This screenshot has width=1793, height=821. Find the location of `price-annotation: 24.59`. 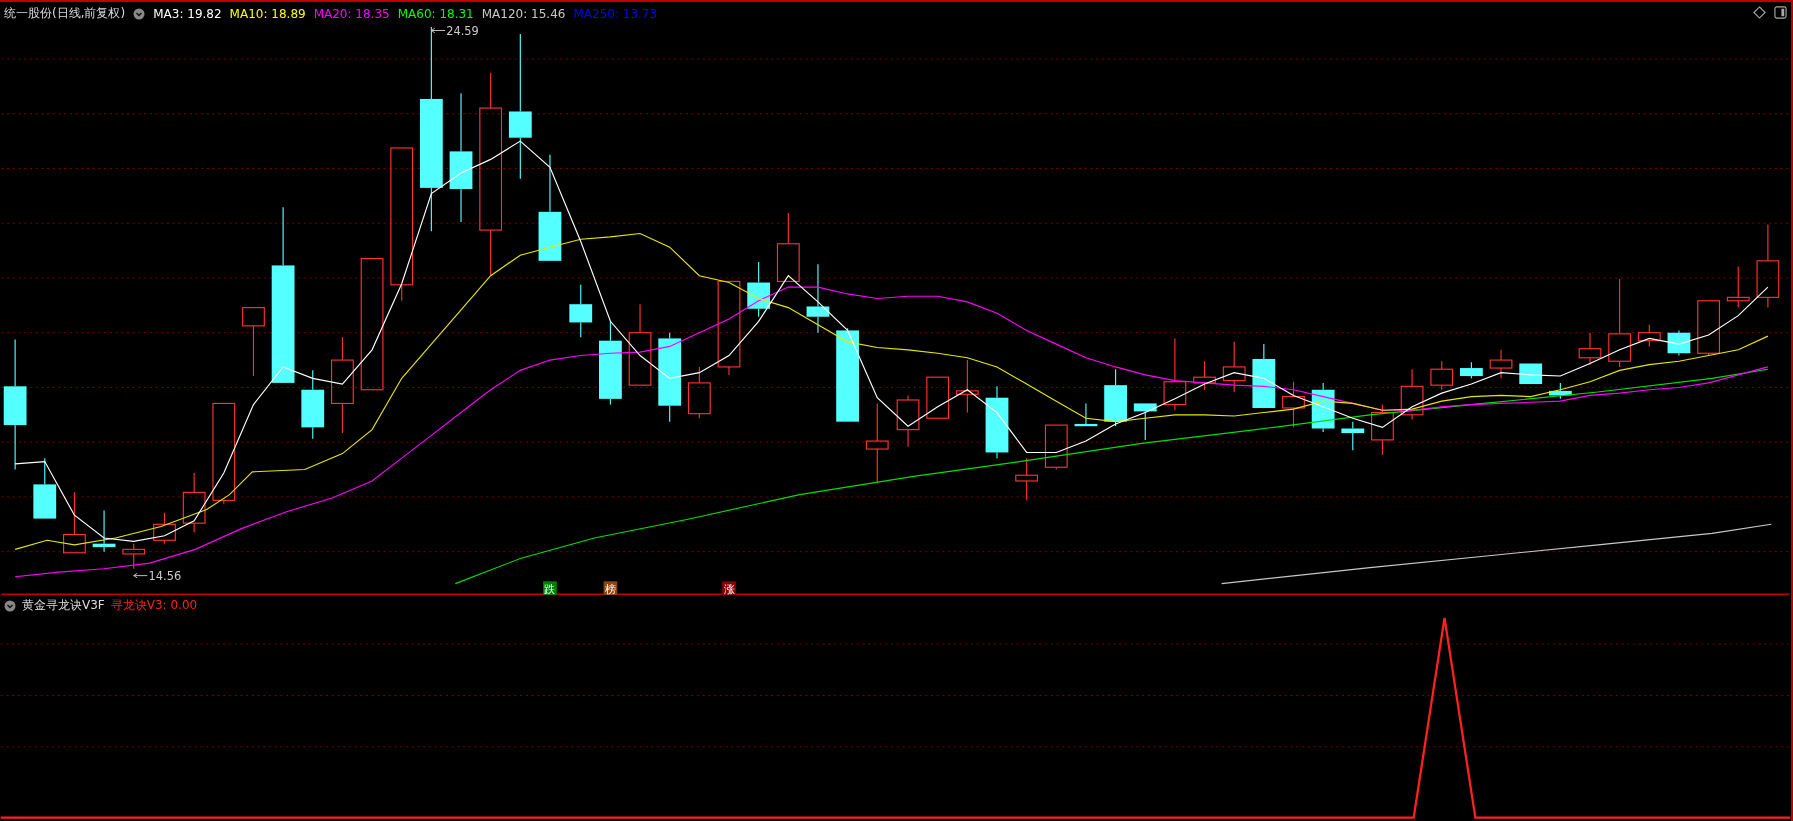

price-annotation: 24.59 is located at coordinates (454, 31).